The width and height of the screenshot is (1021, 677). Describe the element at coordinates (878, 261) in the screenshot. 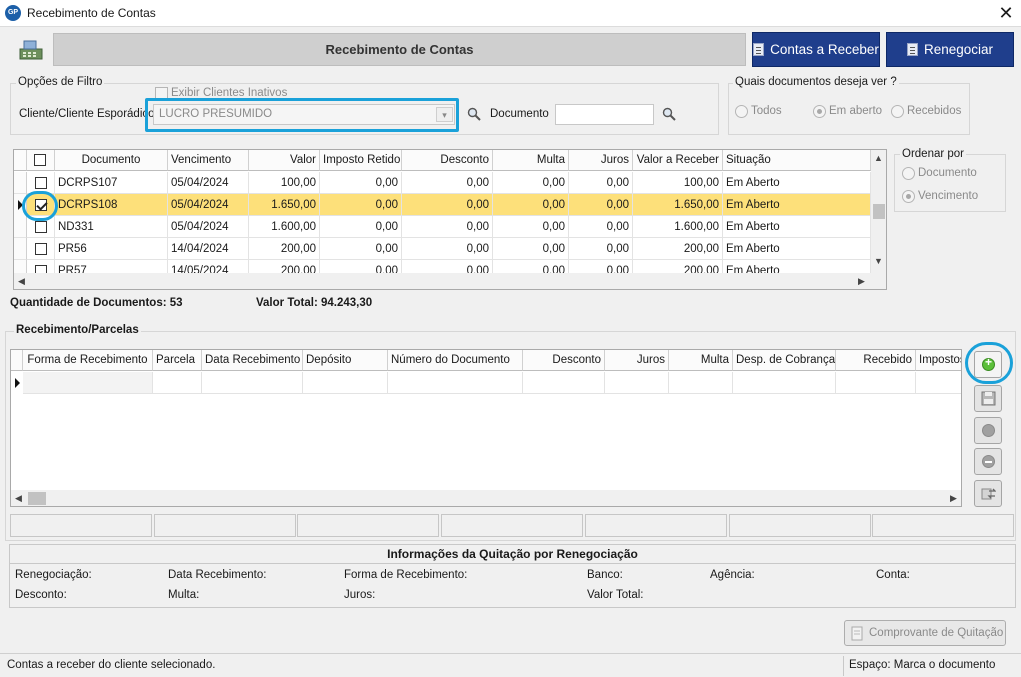

I see `scroll-down-icon: ▼` at that location.